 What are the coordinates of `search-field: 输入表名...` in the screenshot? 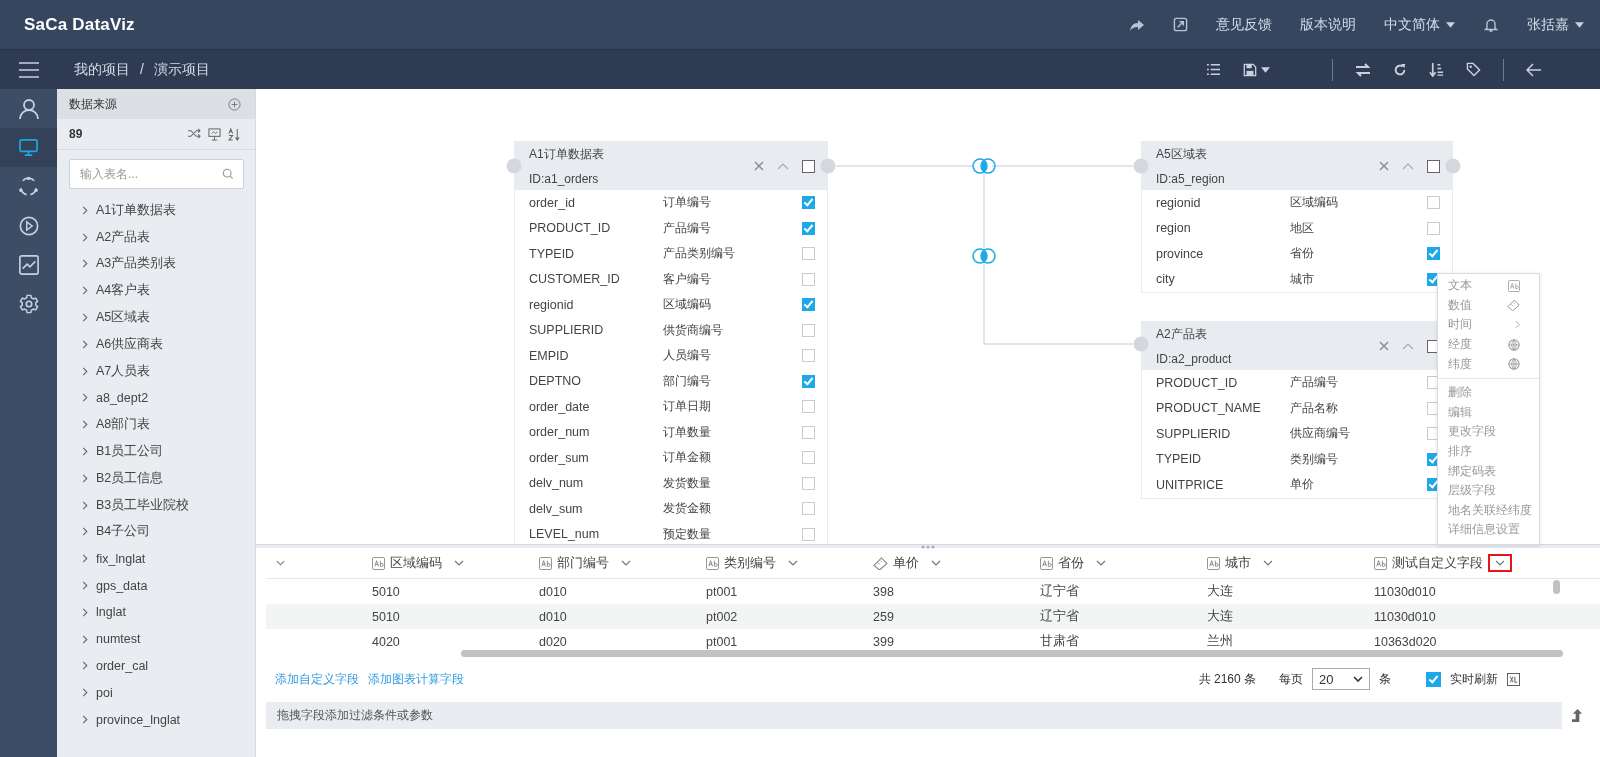 It's located at (156, 174).